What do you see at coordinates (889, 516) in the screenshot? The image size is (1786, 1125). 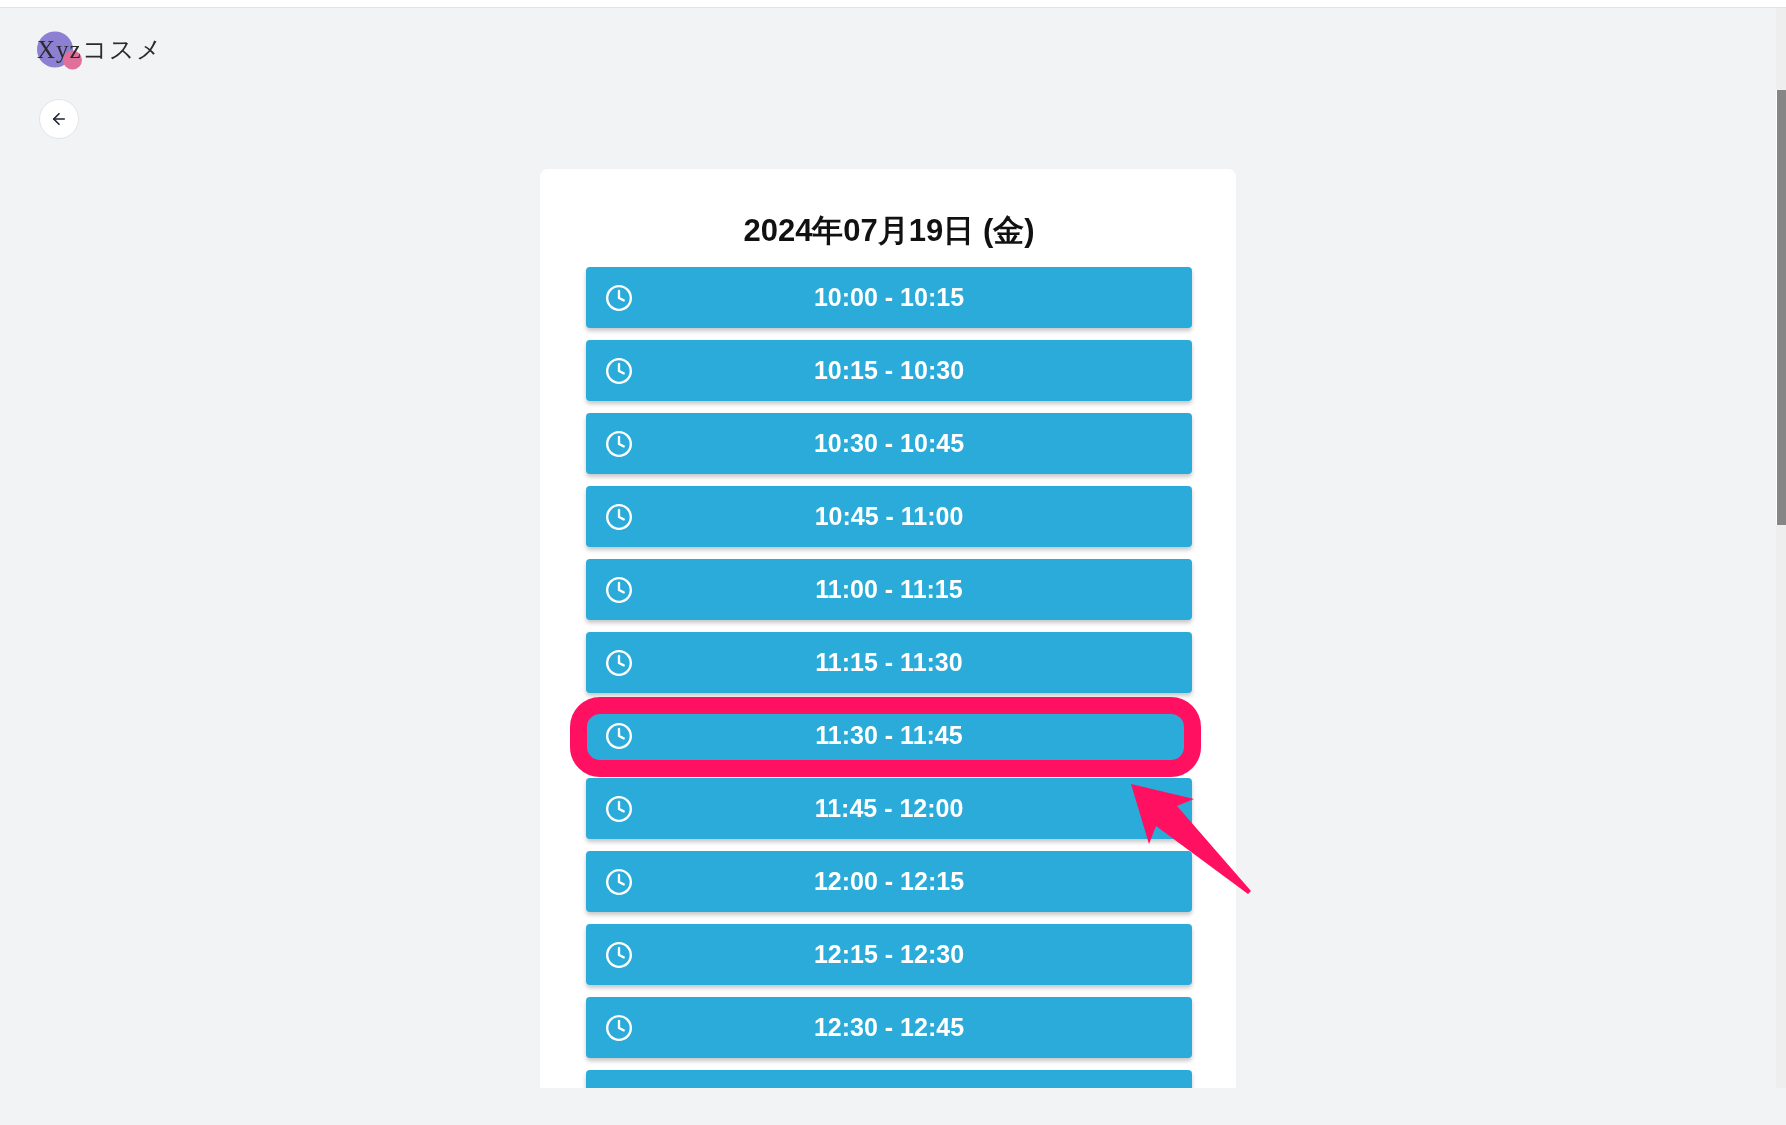 I see `time-slot-button: 10:45 - 11:00` at bounding box center [889, 516].